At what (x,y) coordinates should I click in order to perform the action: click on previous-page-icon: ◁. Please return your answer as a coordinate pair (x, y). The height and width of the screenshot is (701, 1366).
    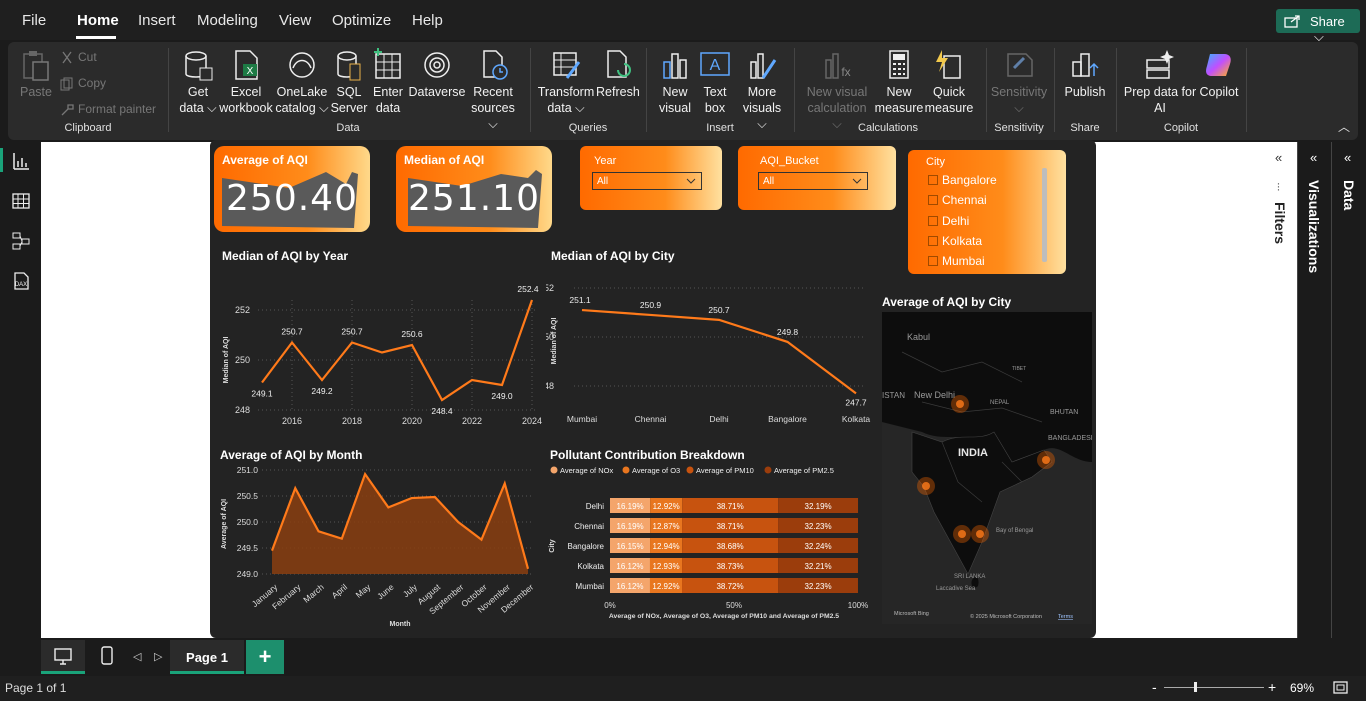
    Looking at the image, I should click on (137, 656).